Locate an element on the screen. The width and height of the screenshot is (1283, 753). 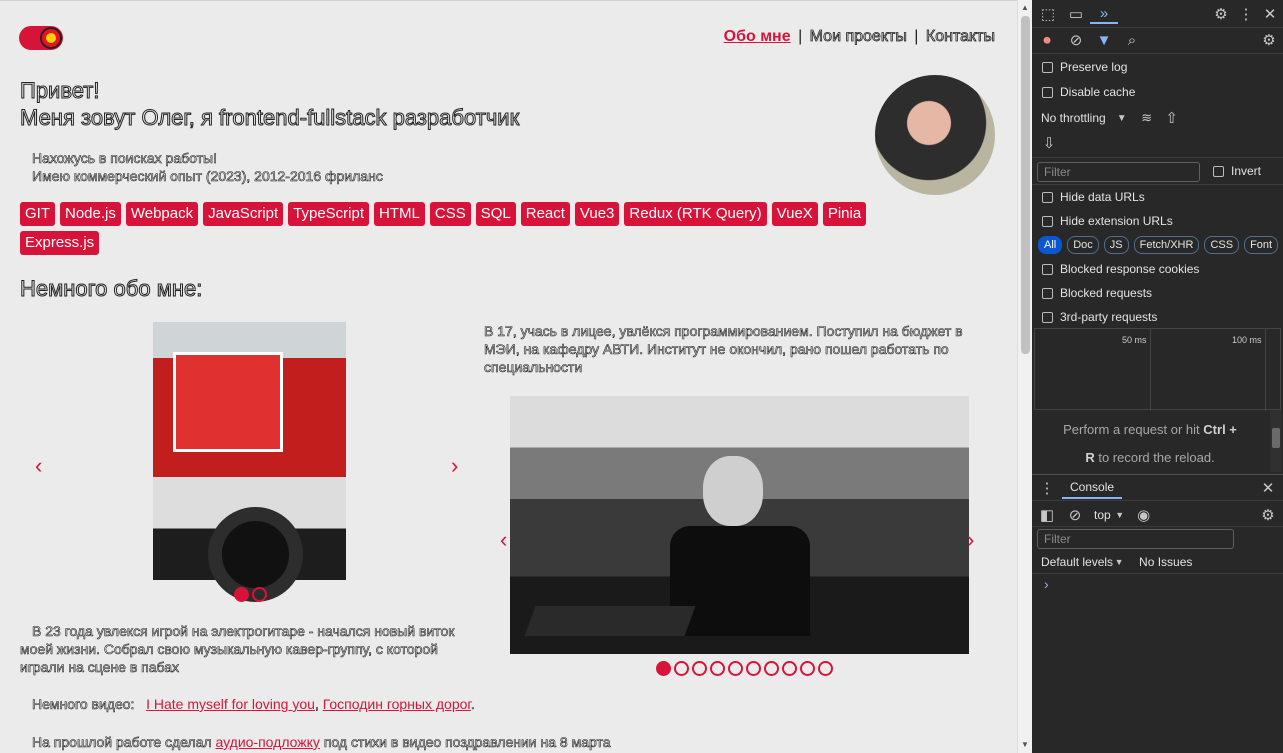
clear-icon: ⊘ is located at coordinates (1076, 40).